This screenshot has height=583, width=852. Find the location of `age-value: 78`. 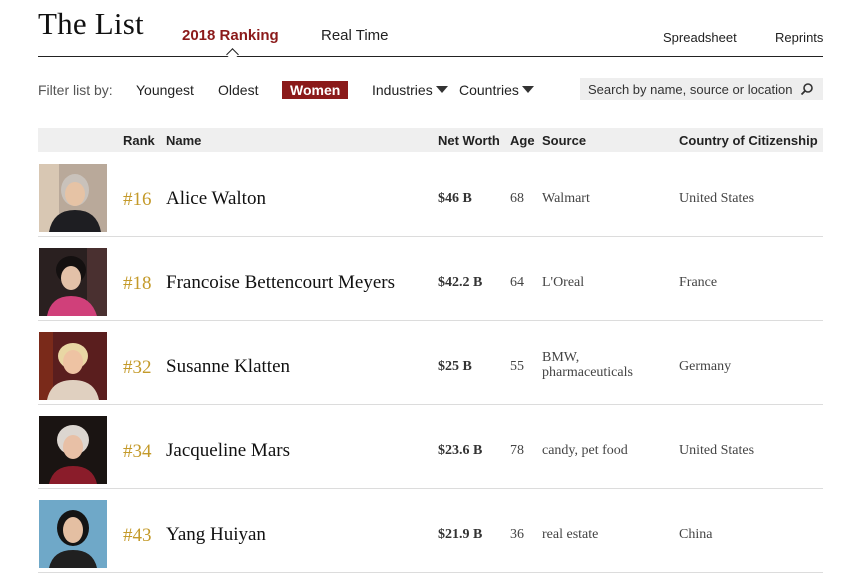

age-value: 78 is located at coordinates (517, 450).